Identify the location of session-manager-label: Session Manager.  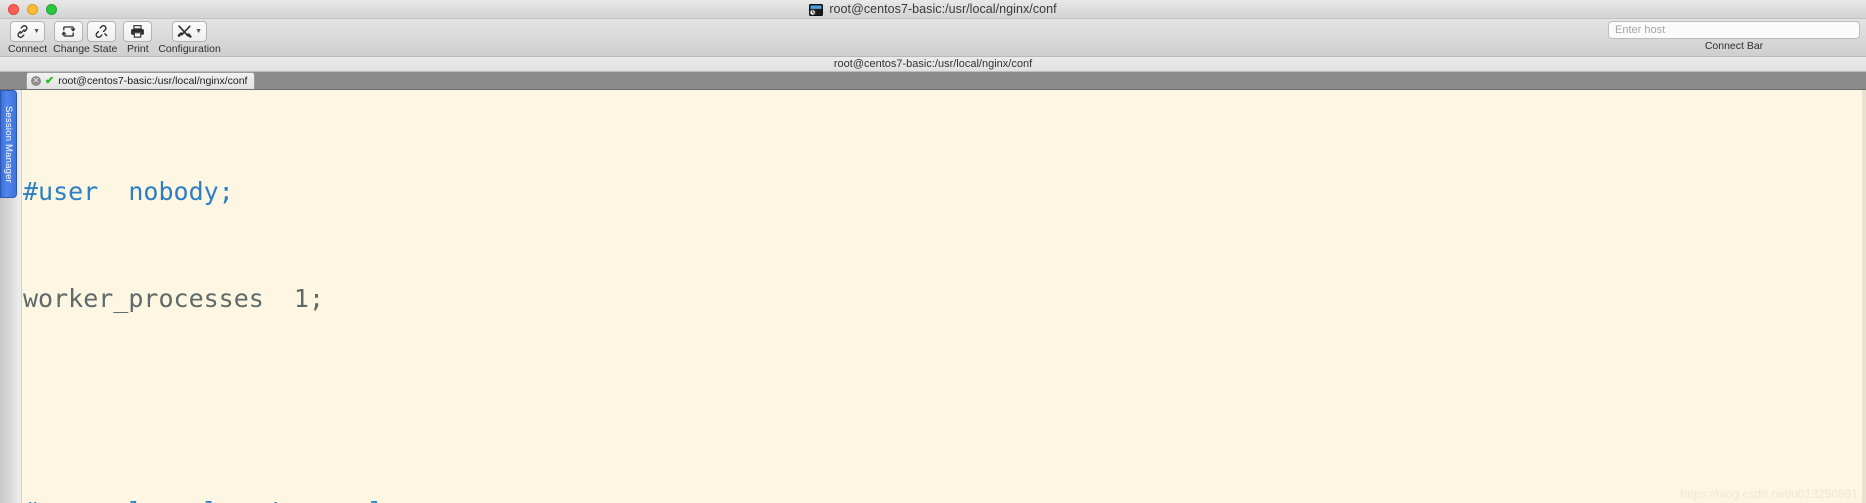
(8, 144).